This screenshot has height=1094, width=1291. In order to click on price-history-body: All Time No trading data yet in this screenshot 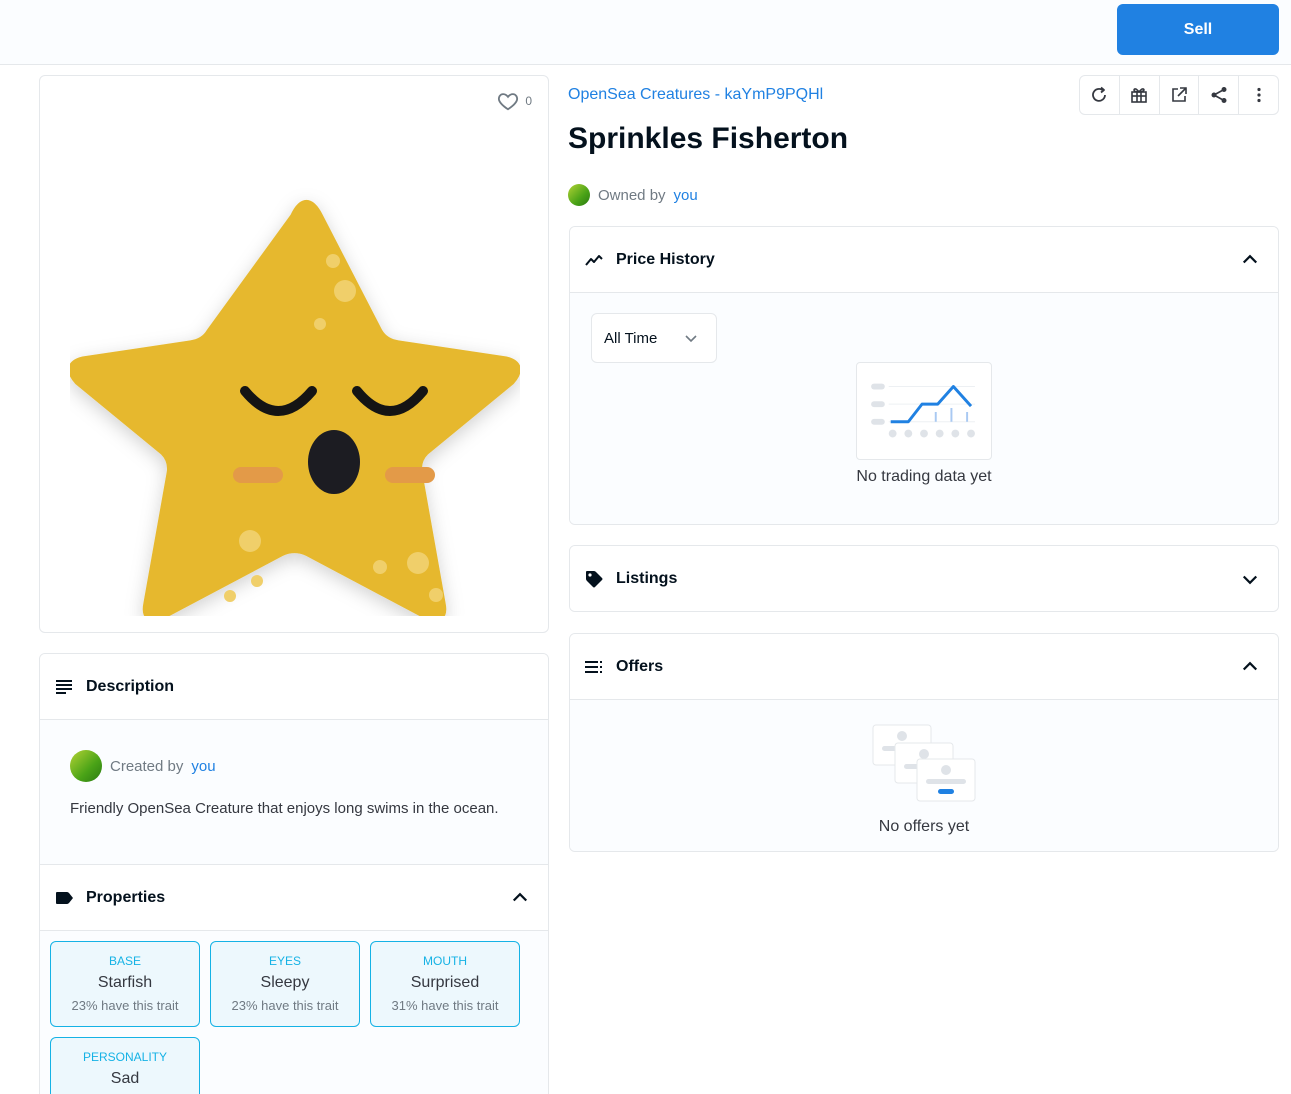, I will do `click(924, 408)`.